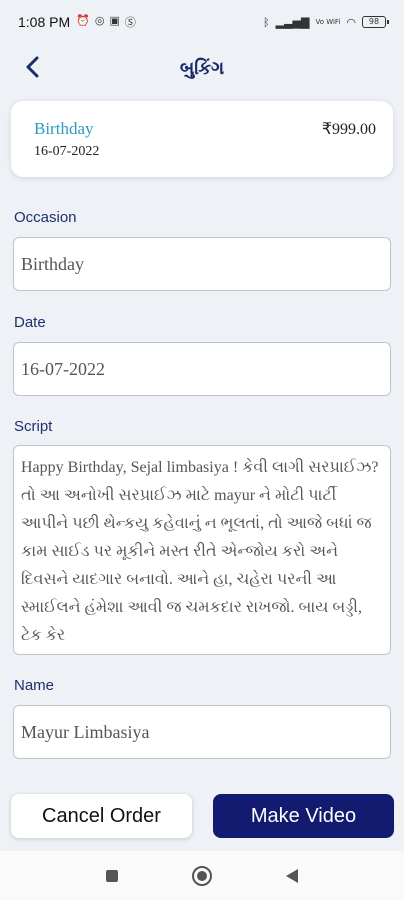 The image size is (404, 900). Describe the element at coordinates (202, 139) in the screenshot. I see `booking-summary-card: Birthday 16-07-2022 ₹999.00` at that location.